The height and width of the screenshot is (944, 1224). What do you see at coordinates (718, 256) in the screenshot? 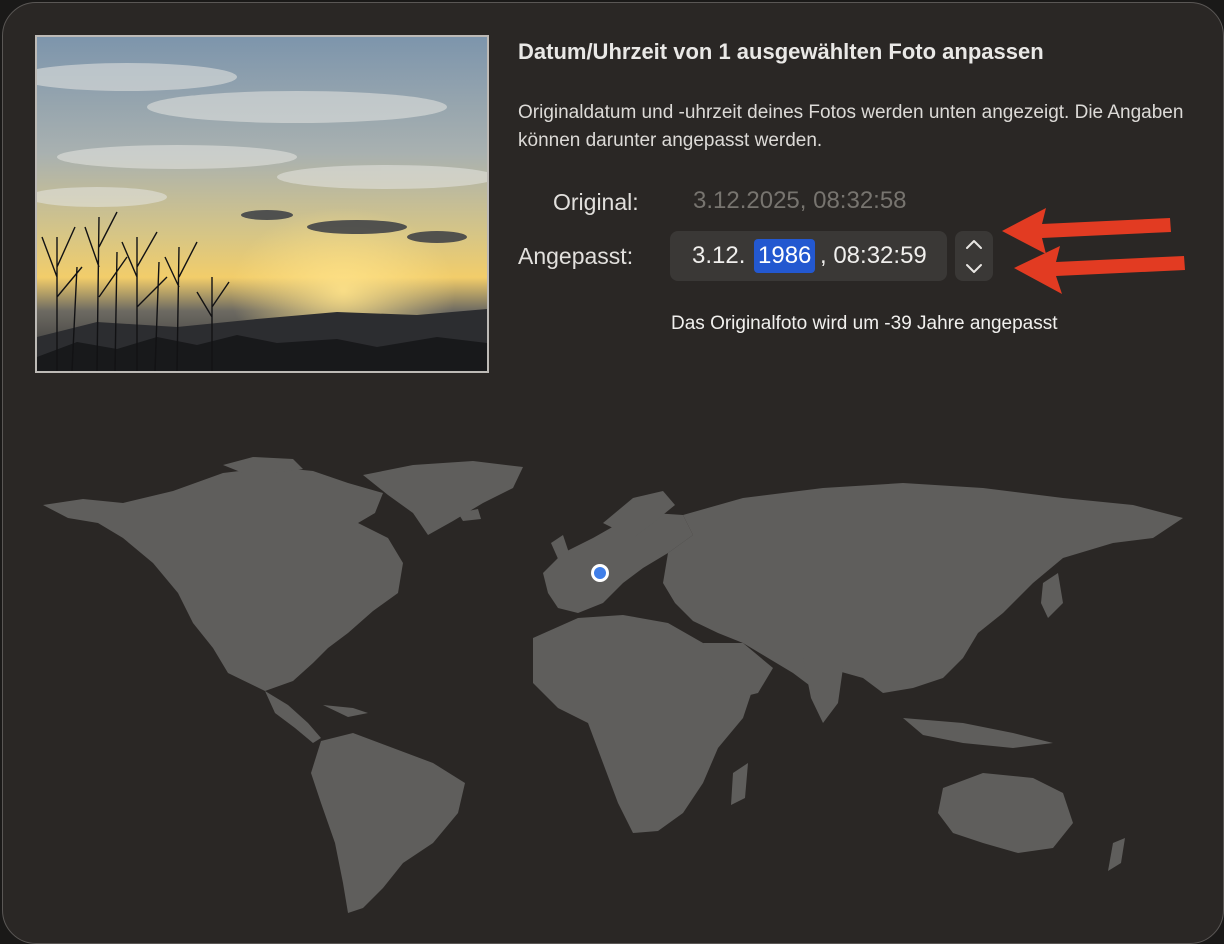
I see `day-month-segment: 3.12.` at bounding box center [718, 256].